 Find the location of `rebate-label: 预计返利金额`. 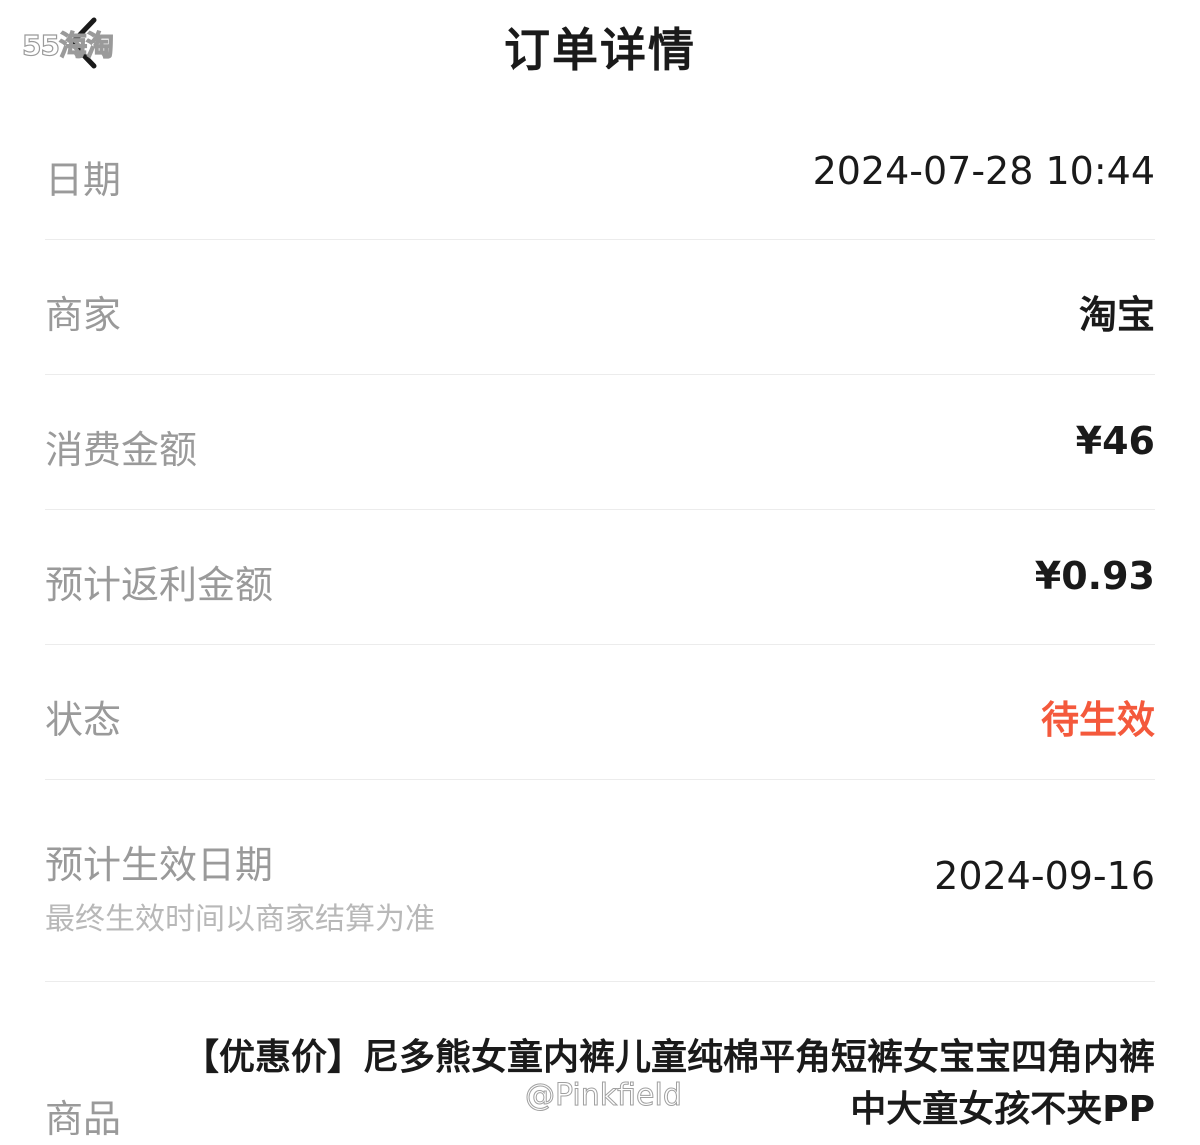

rebate-label: 预计返利金额 is located at coordinates (159, 585).